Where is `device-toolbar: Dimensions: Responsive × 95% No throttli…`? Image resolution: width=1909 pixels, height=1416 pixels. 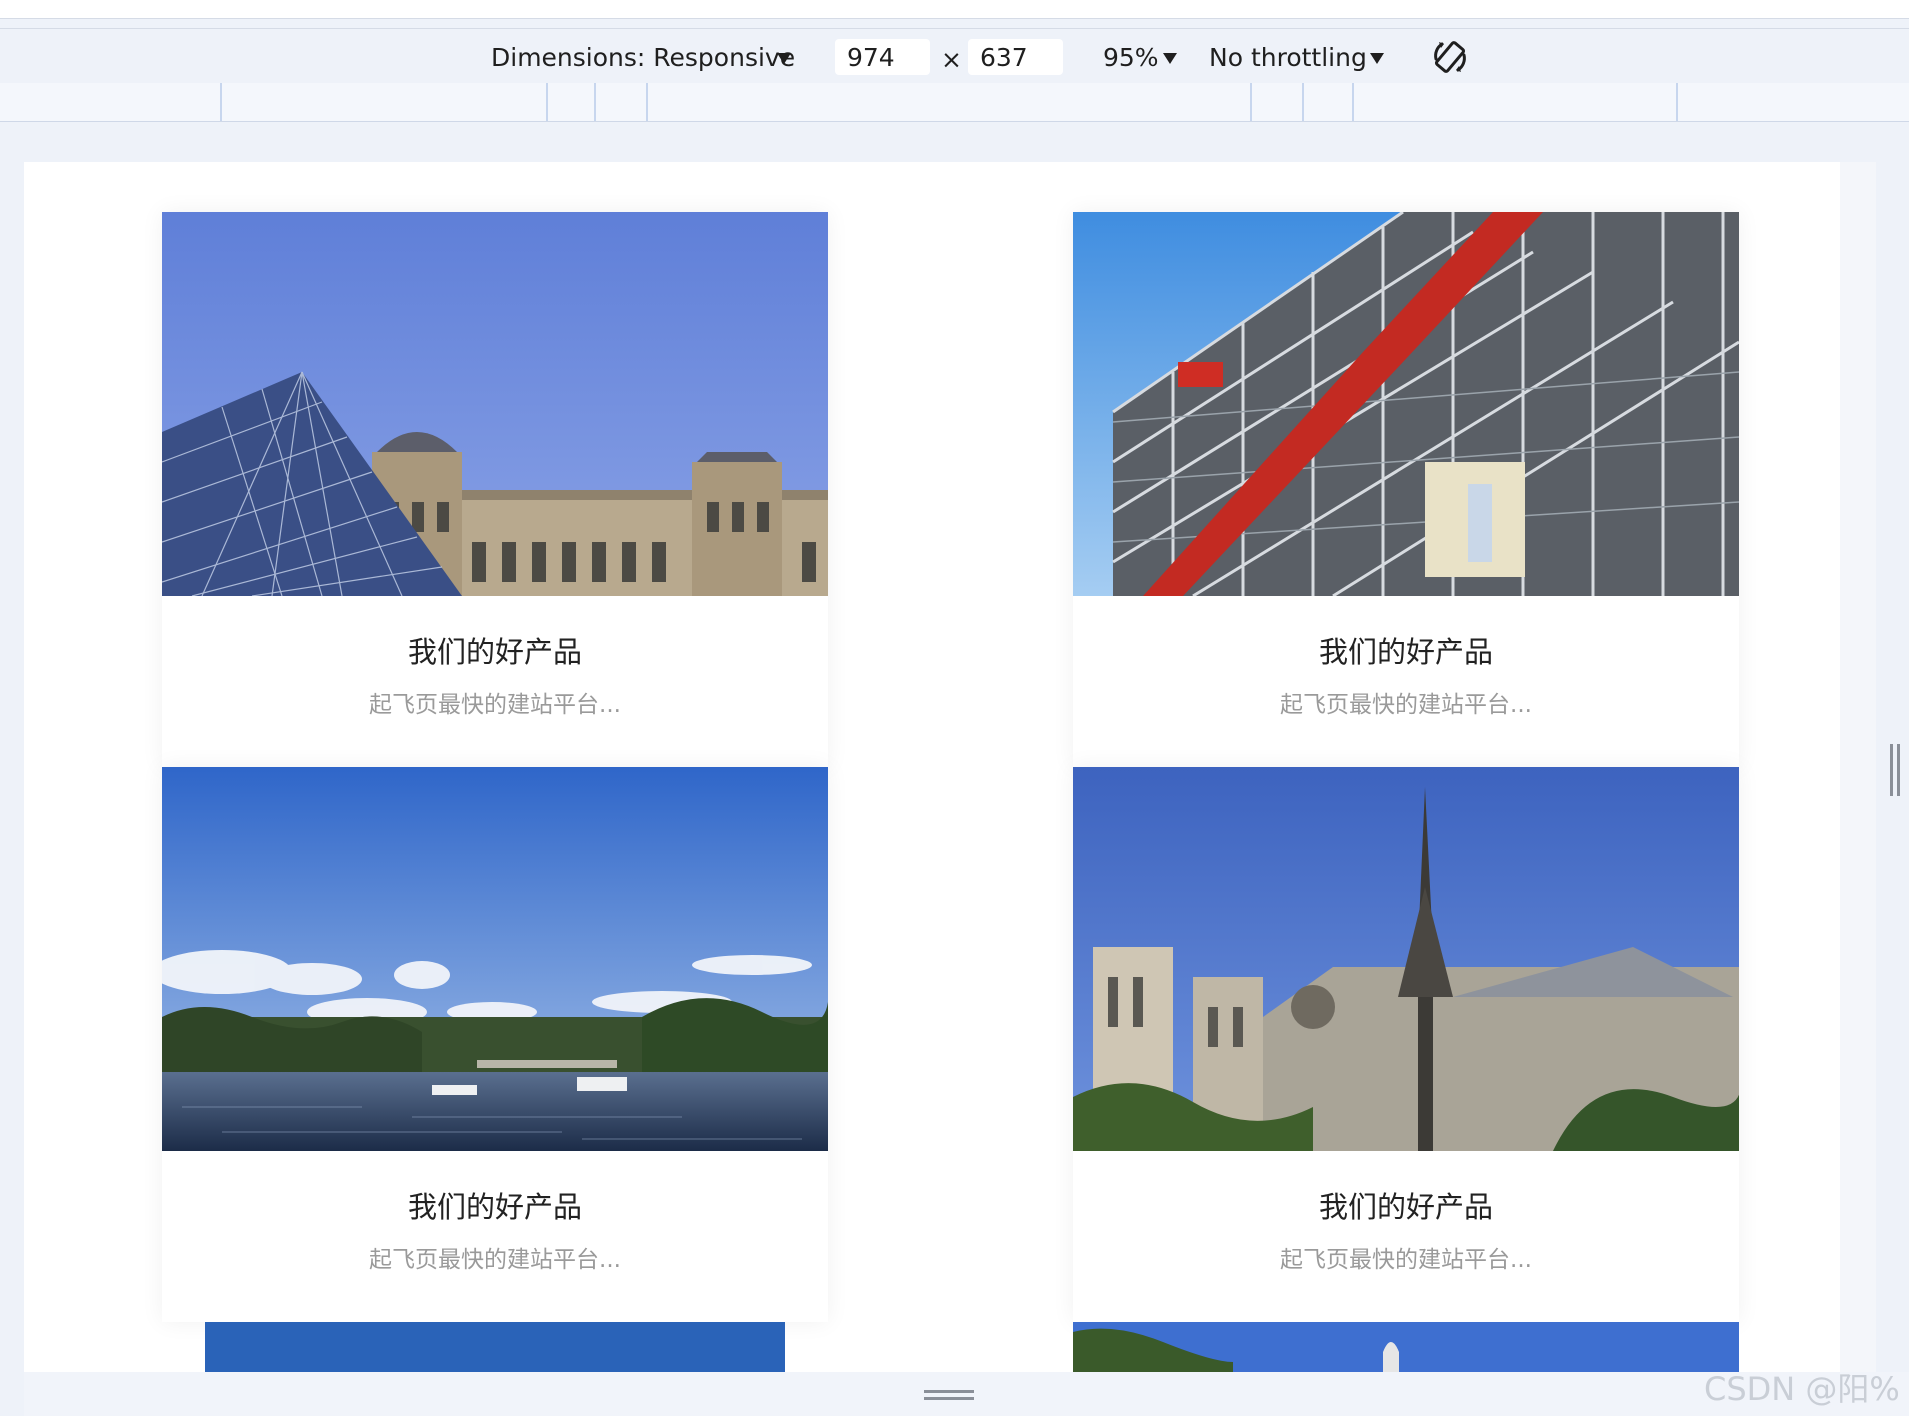 device-toolbar: Dimensions: Responsive × 95% No throttli… is located at coordinates (954, 56).